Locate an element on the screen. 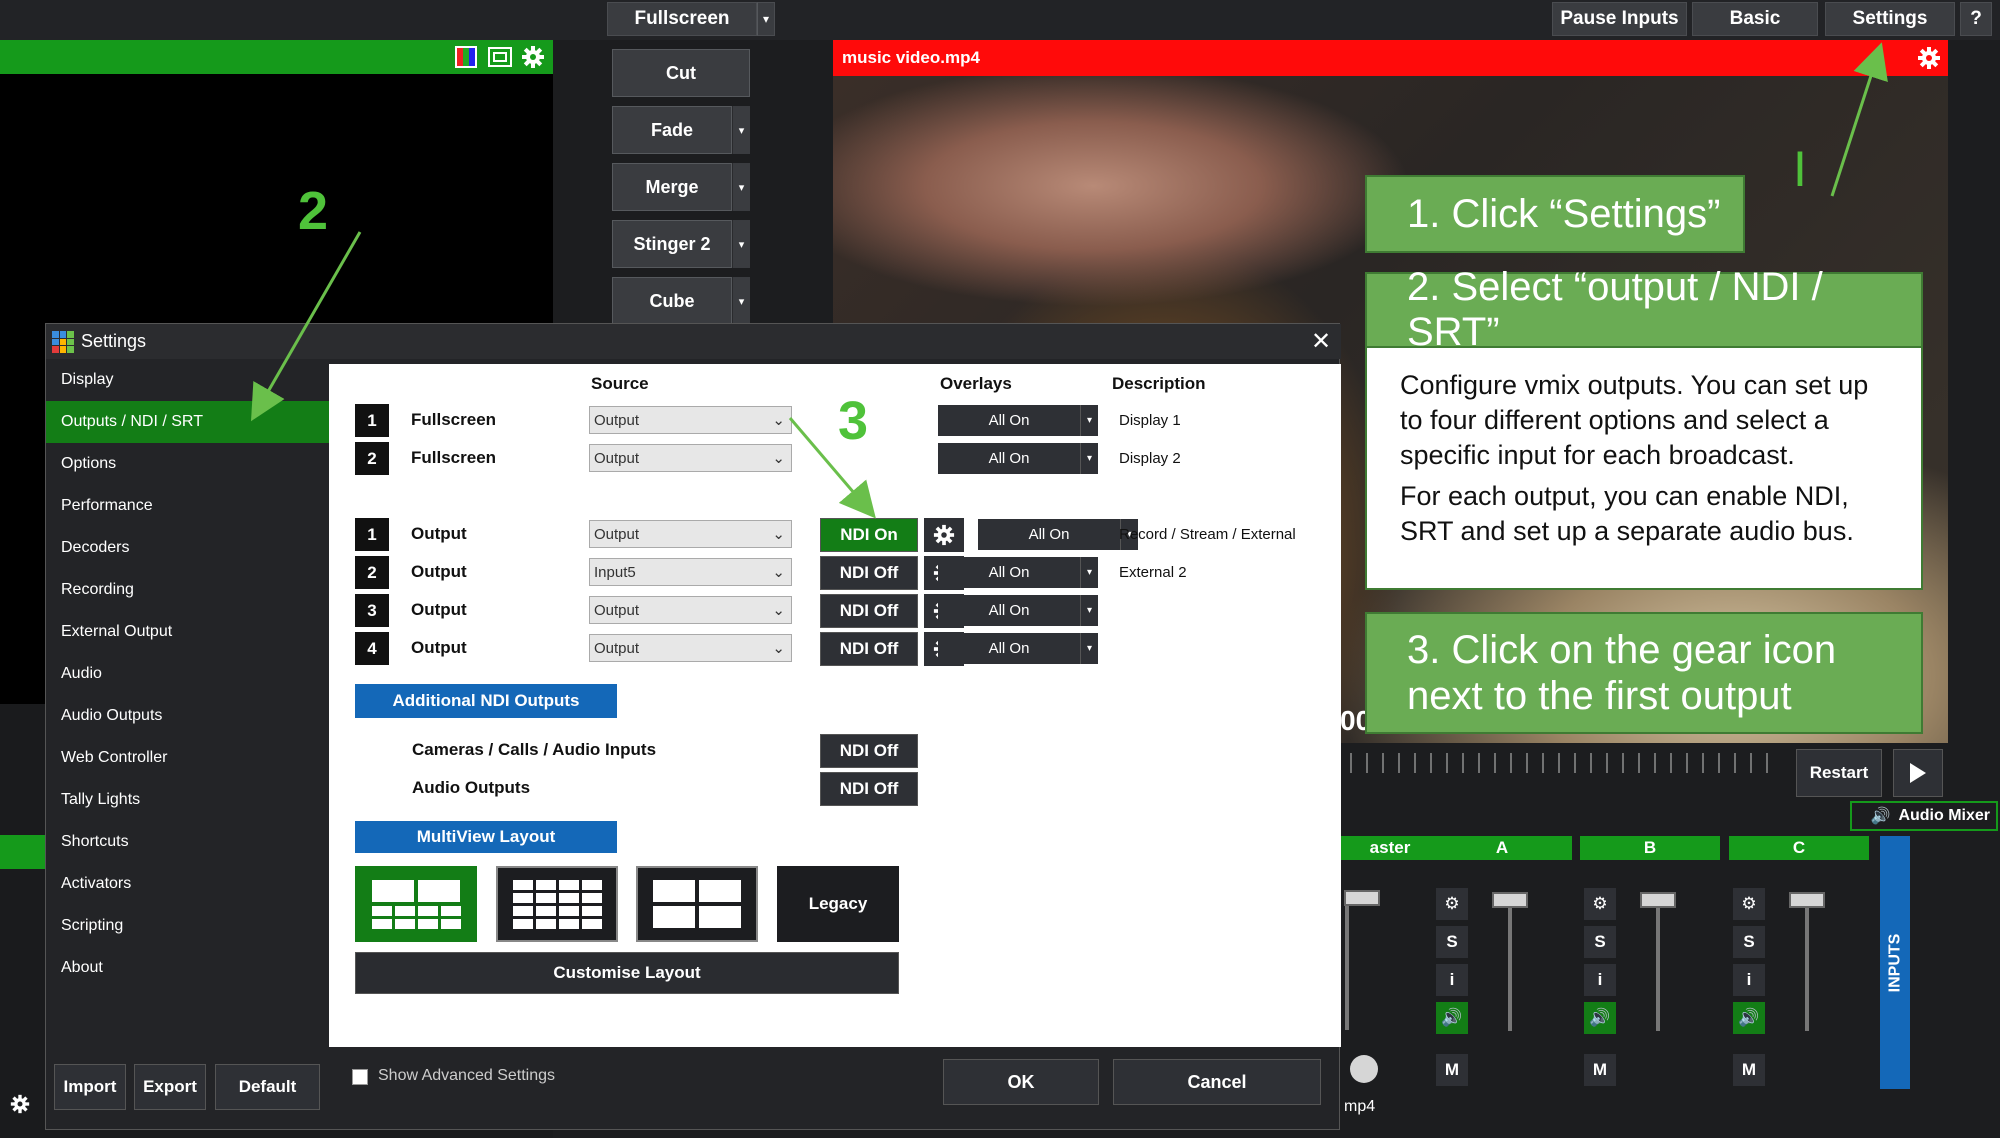 The height and width of the screenshot is (1138, 2000). channel-b-audio-button: 🔊 is located at coordinates (1600, 1018).